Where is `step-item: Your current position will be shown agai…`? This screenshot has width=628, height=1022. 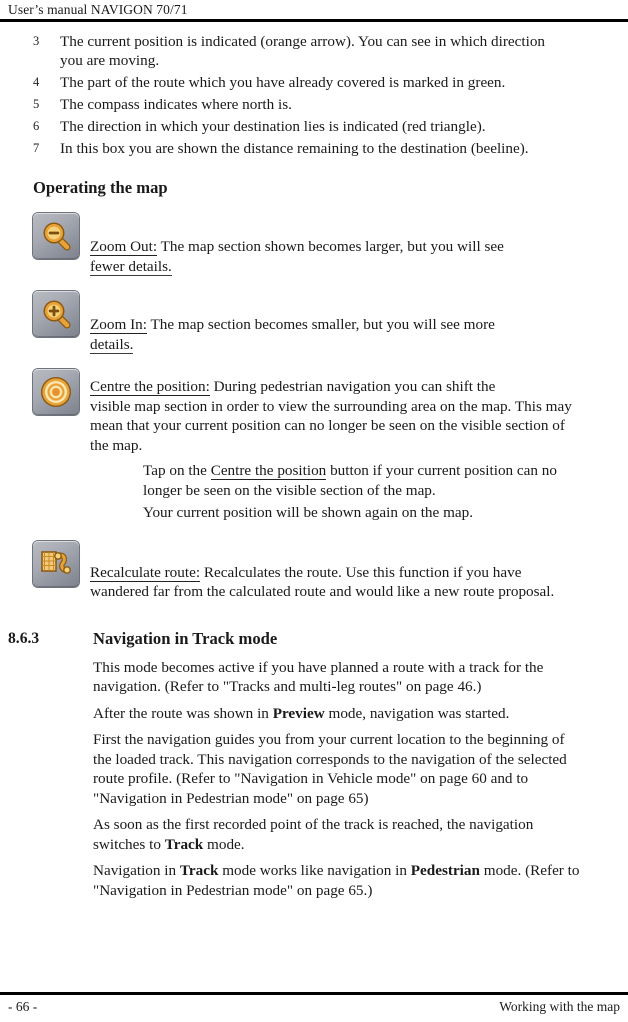 step-item: Your current position will be shown agai… is located at coordinates (361, 513).